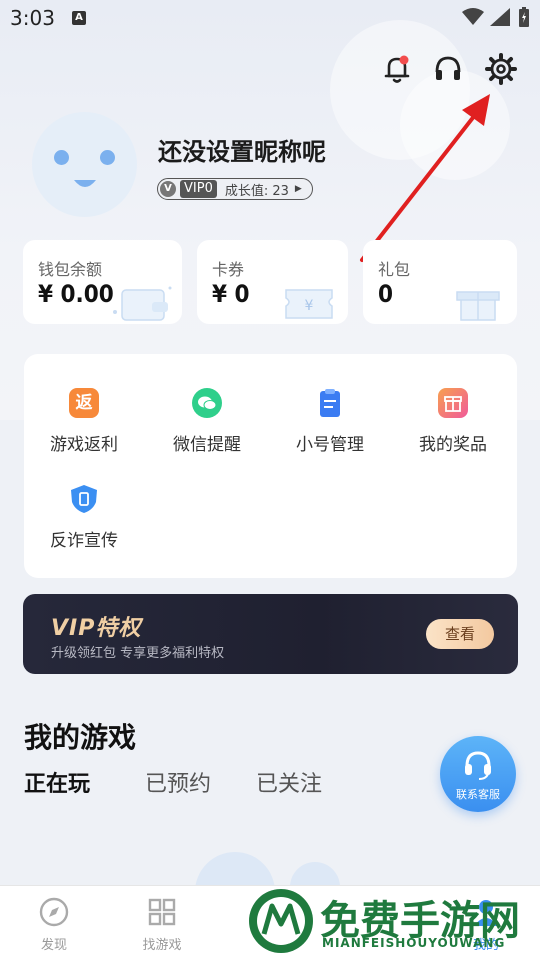 This screenshot has height=961, width=540. What do you see at coordinates (207, 421) in the screenshot?
I see `function-wechat-remind: 微信提醒` at bounding box center [207, 421].